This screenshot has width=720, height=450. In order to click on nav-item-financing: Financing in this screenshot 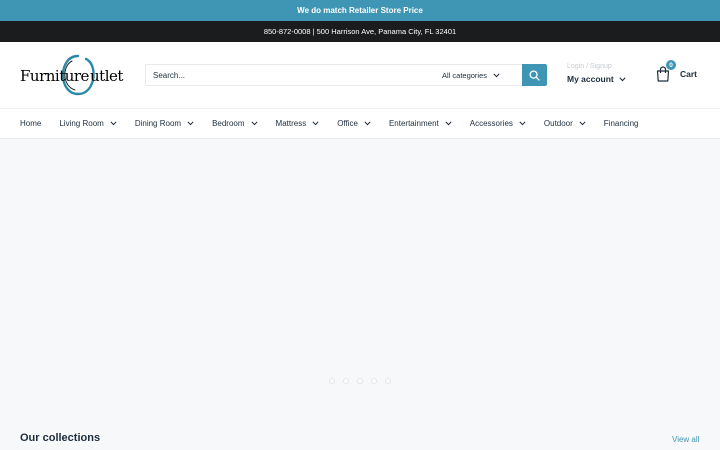, I will do `click(621, 123)`.